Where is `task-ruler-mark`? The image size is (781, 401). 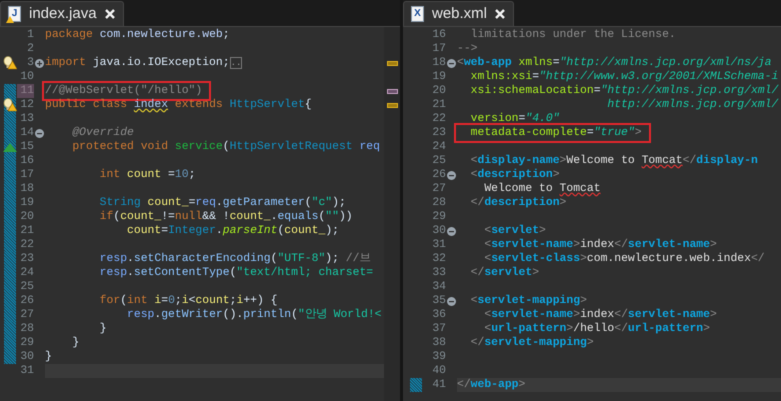 task-ruler-mark is located at coordinates (392, 91).